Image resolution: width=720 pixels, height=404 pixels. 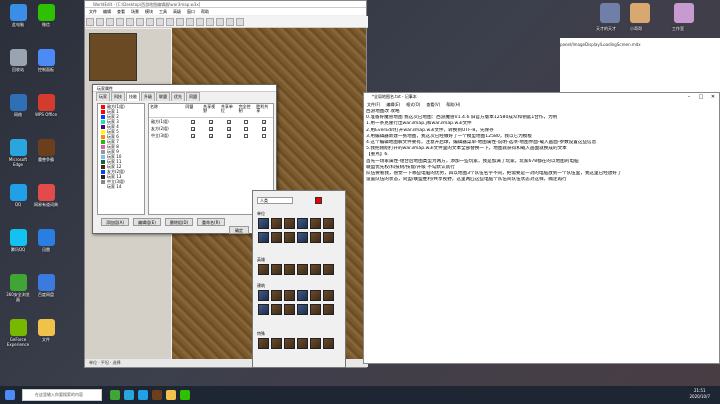 What do you see at coordinates (140, 22) in the screenshot?
I see `cut-icon` at bounding box center [140, 22].